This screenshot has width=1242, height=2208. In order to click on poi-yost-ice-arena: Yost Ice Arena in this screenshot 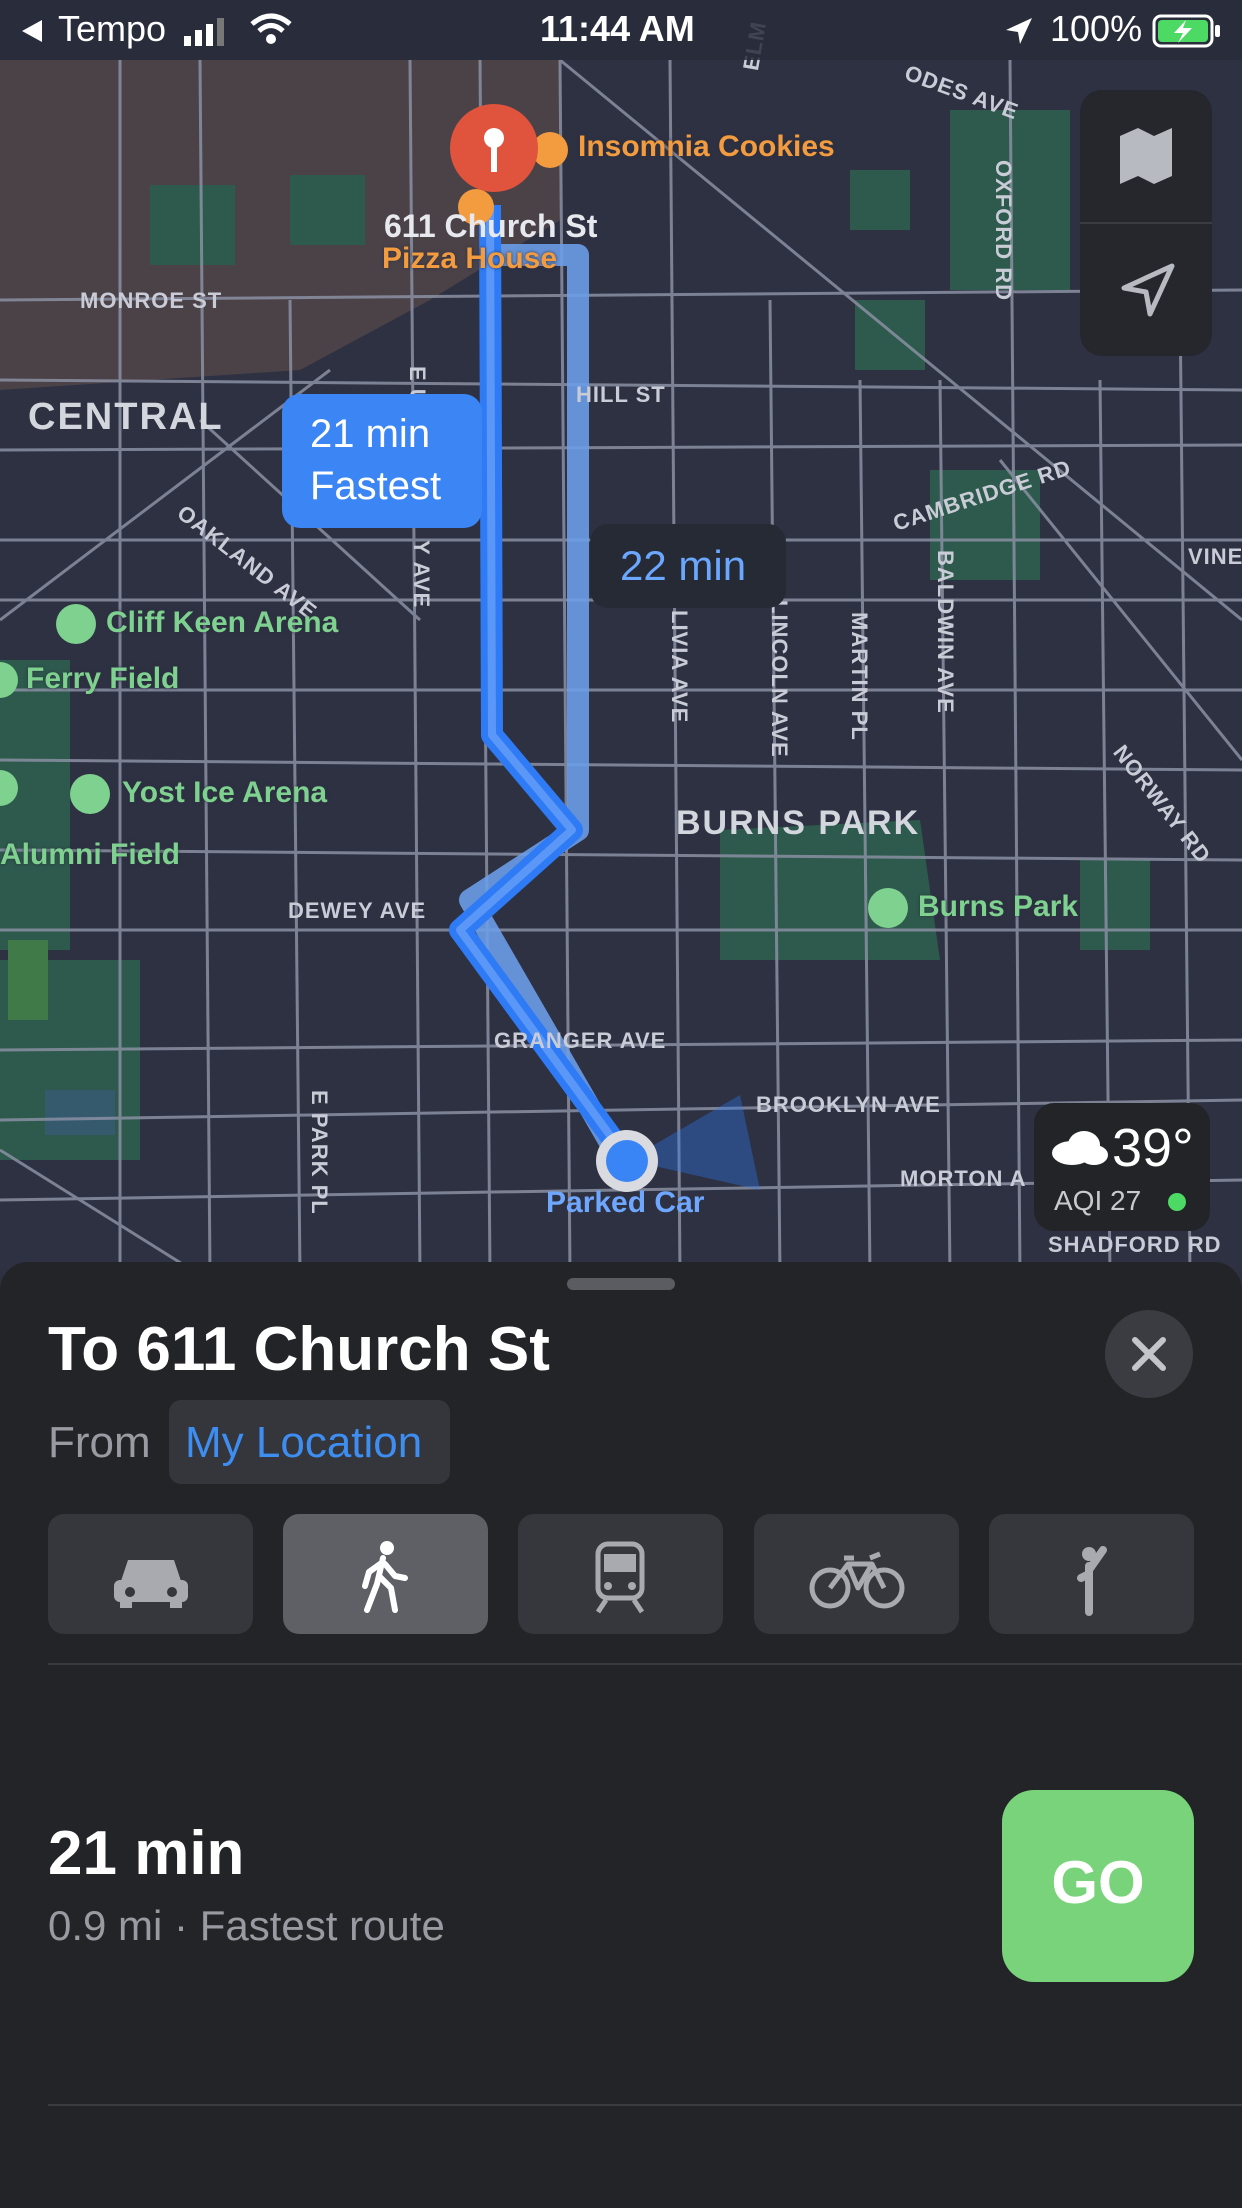, I will do `click(224, 793)`.